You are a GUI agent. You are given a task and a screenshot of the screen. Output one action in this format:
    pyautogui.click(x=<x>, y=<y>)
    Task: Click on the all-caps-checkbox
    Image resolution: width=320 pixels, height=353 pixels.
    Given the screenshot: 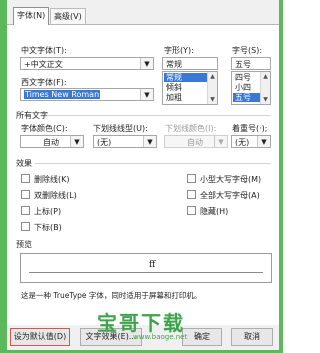 What is the action you would take?
    pyautogui.click(x=191, y=194)
    